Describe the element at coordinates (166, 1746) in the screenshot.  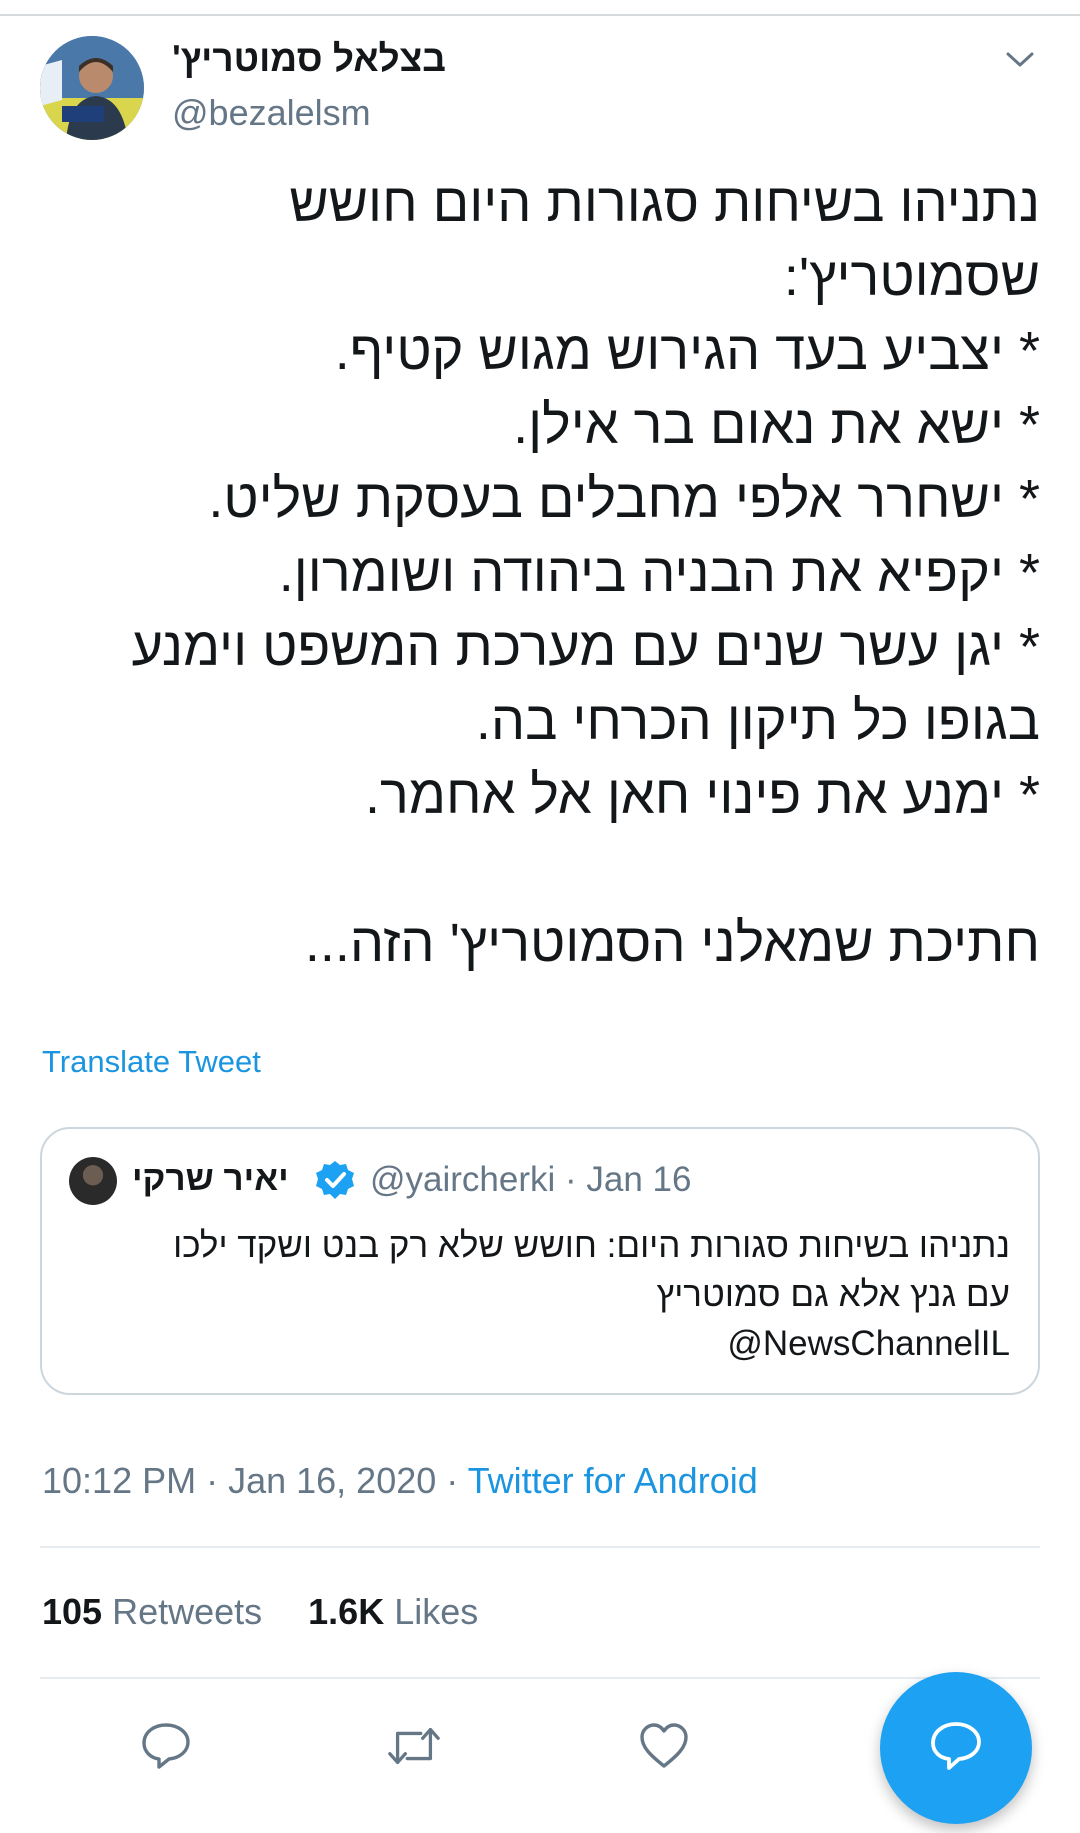
I see `reply-icon` at that location.